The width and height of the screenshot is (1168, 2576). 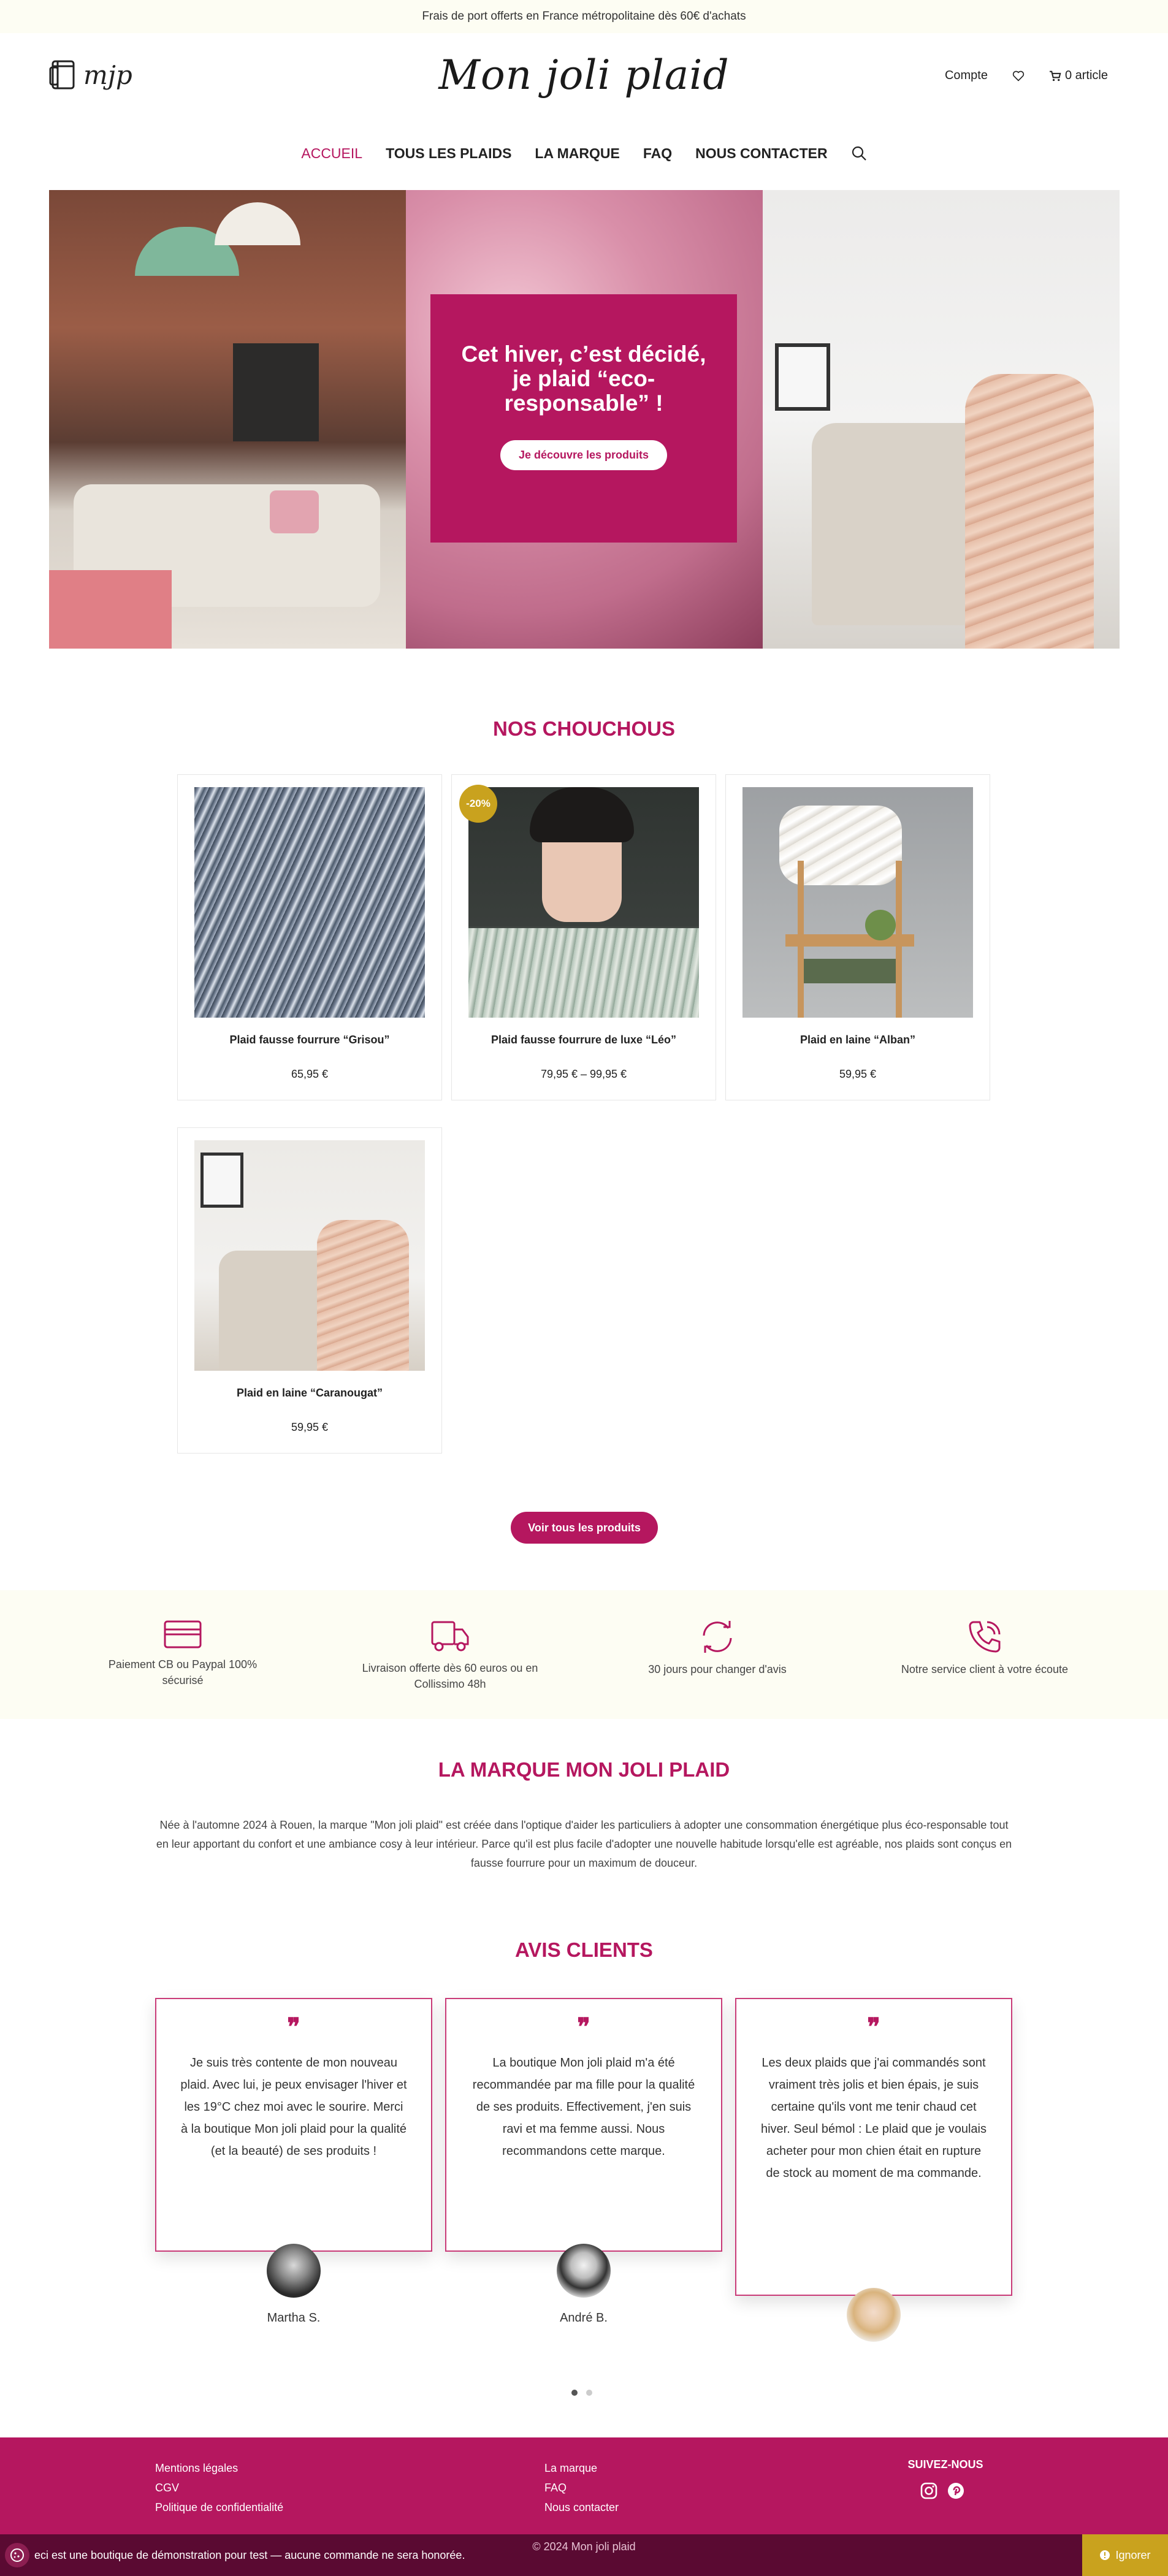 What do you see at coordinates (945, 2464) in the screenshot?
I see `follow-us-title: SUIVEZ-NOUS` at bounding box center [945, 2464].